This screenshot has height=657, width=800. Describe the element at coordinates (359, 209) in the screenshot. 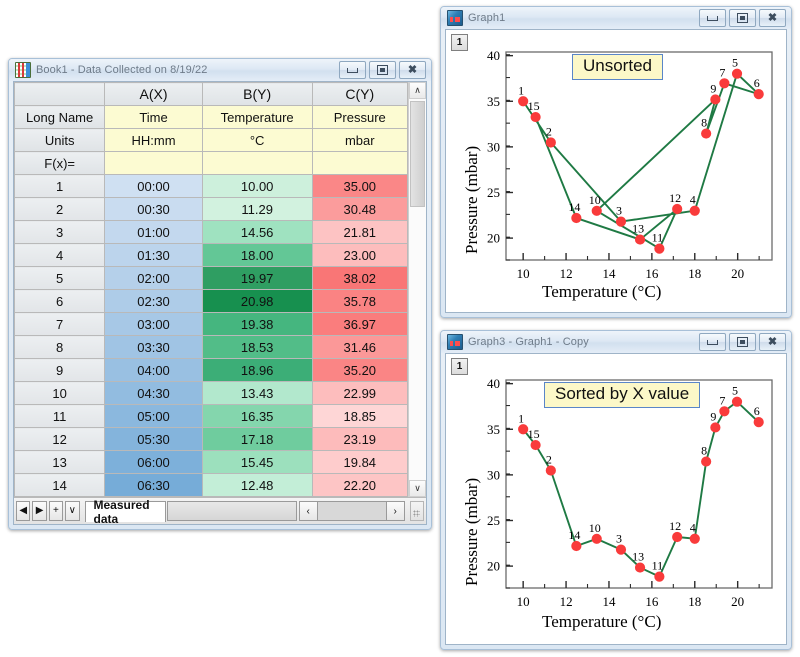

I see `cell-pressure: 30.48` at that location.